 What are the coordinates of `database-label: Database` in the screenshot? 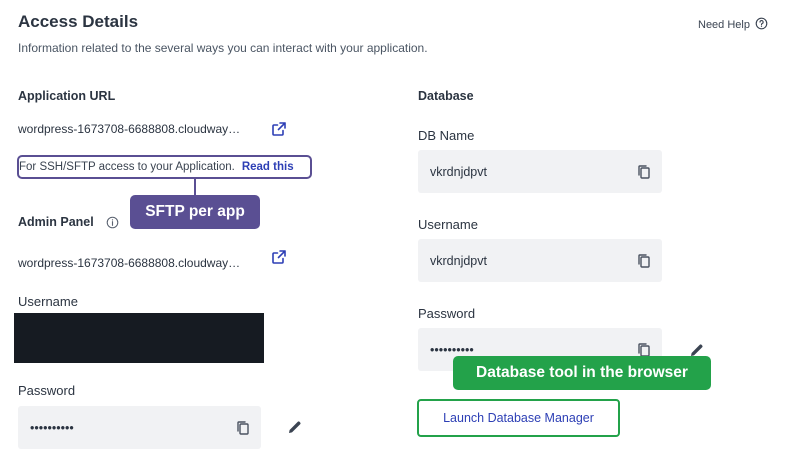 It's located at (446, 96).